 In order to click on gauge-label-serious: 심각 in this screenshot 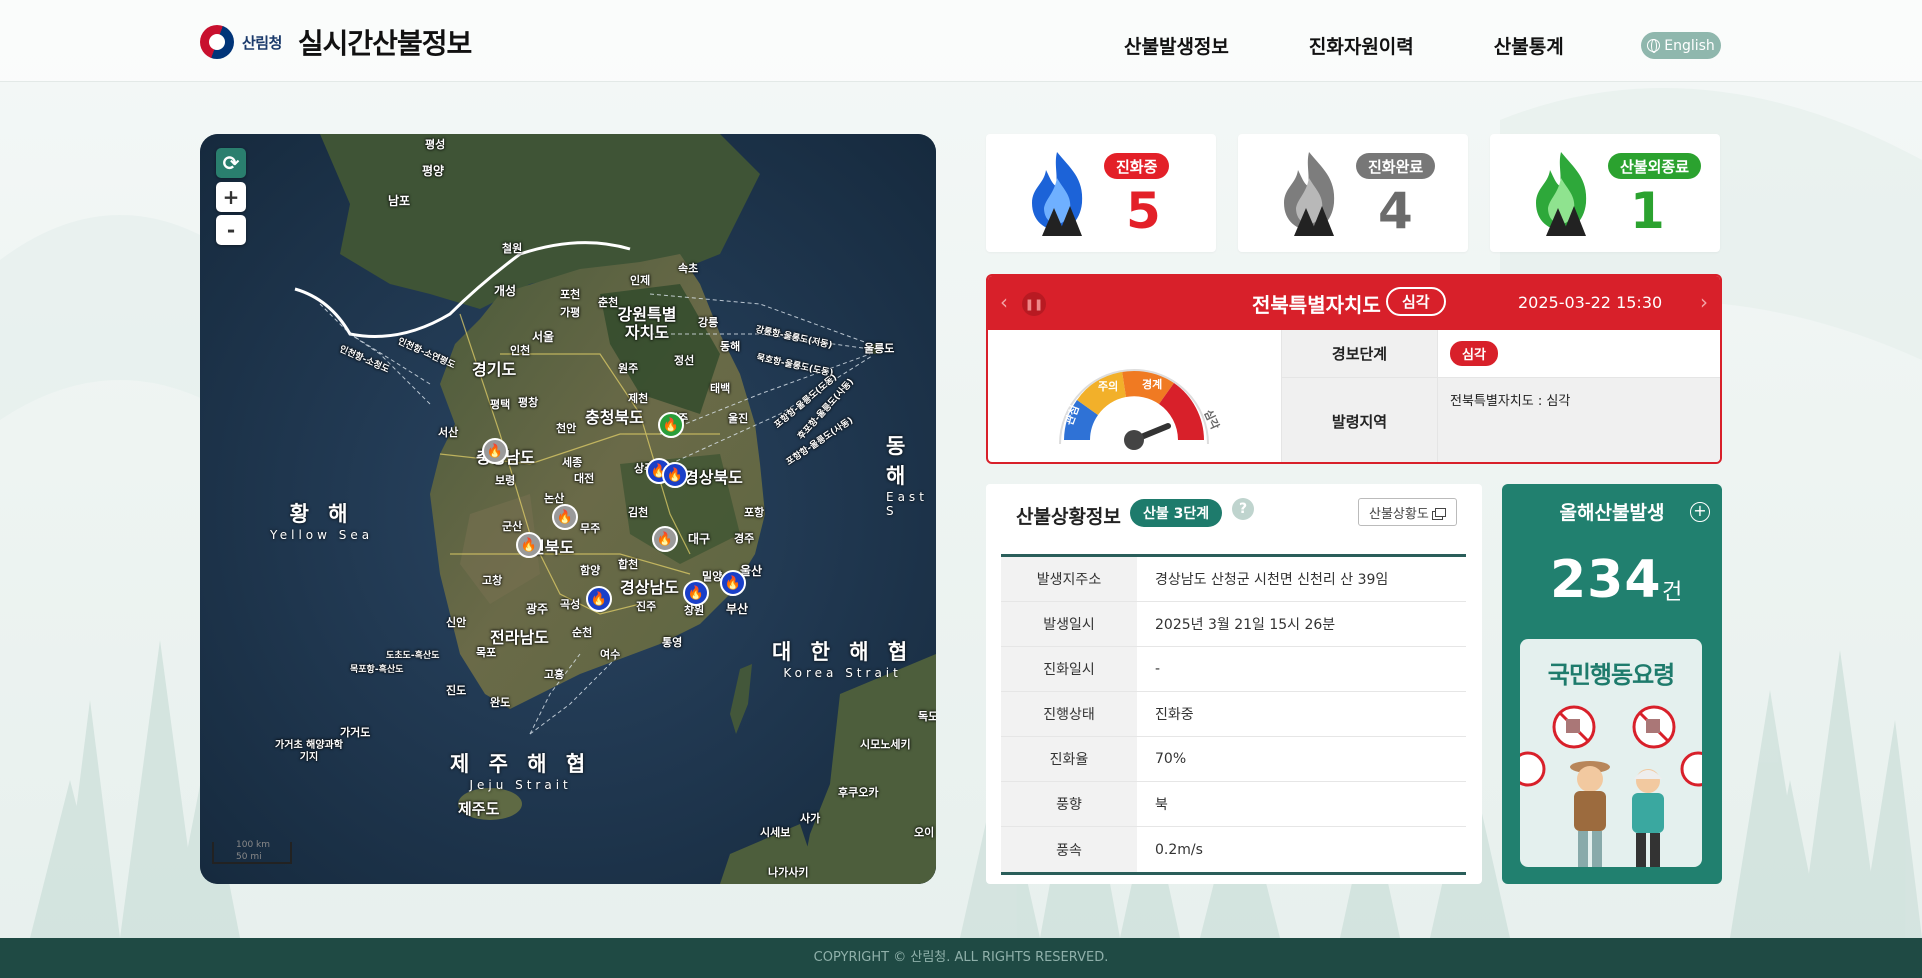, I will do `click(1211, 419)`.